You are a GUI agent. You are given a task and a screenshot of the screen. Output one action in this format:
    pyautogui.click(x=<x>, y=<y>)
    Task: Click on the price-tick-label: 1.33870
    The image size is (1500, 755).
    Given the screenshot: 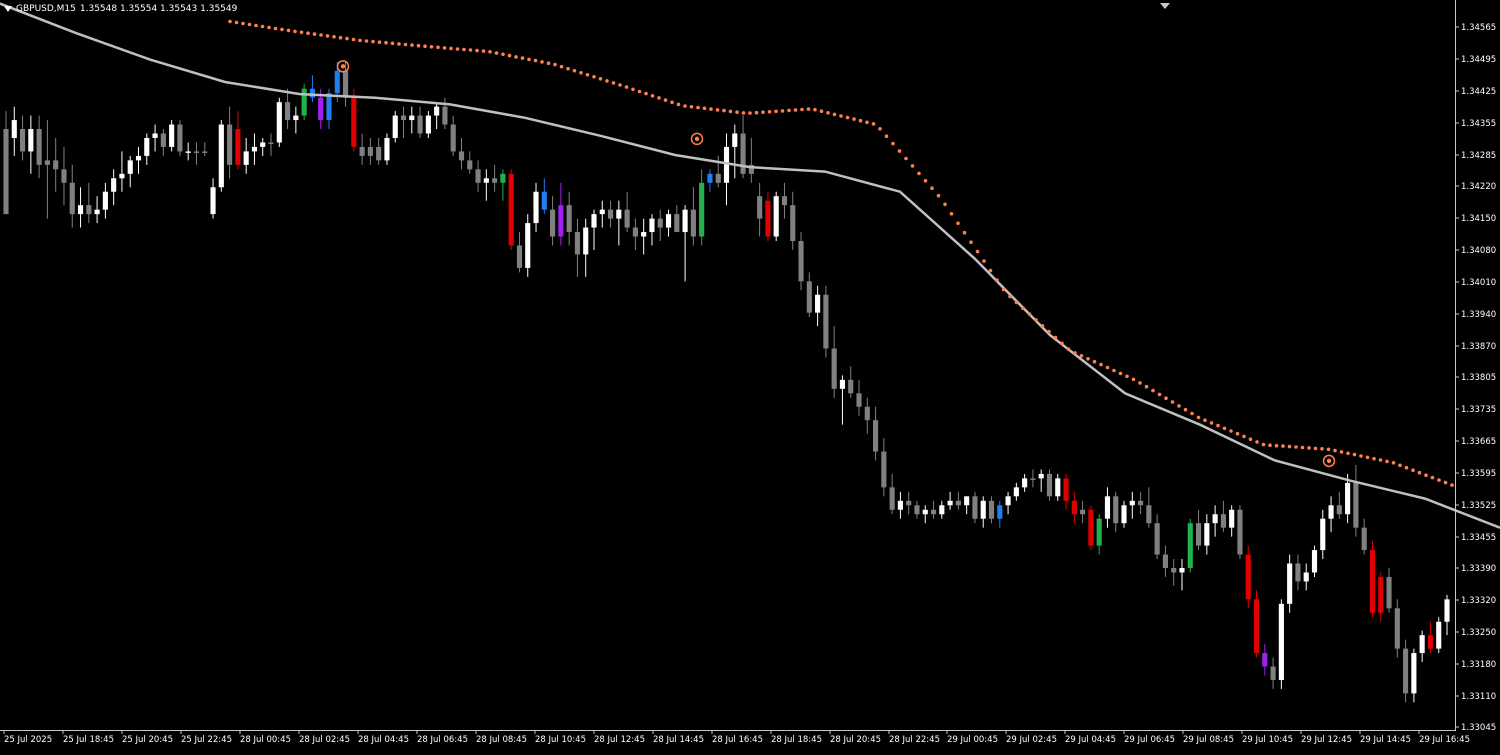 What is the action you would take?
    pyautogui.click(x=1478, y=347)
    